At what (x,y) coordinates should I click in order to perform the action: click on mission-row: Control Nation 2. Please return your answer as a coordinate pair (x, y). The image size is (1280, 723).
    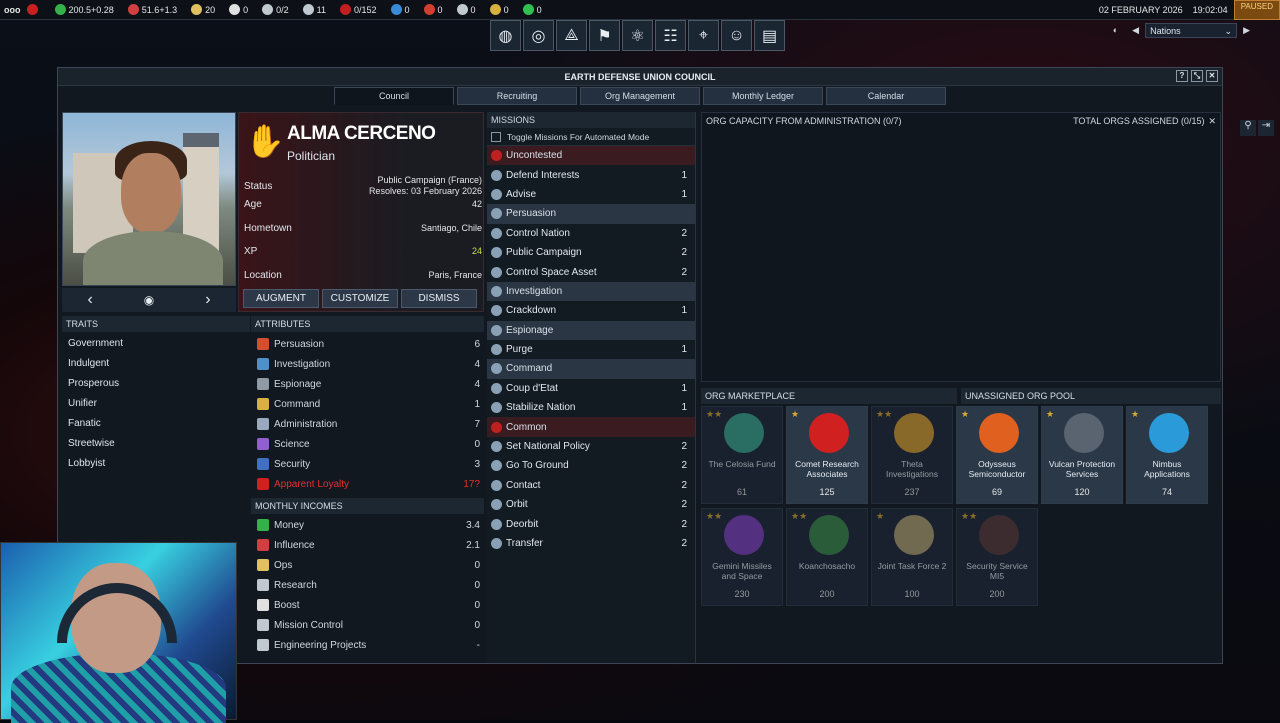
    Looking at the image, I should click on (591, 233).